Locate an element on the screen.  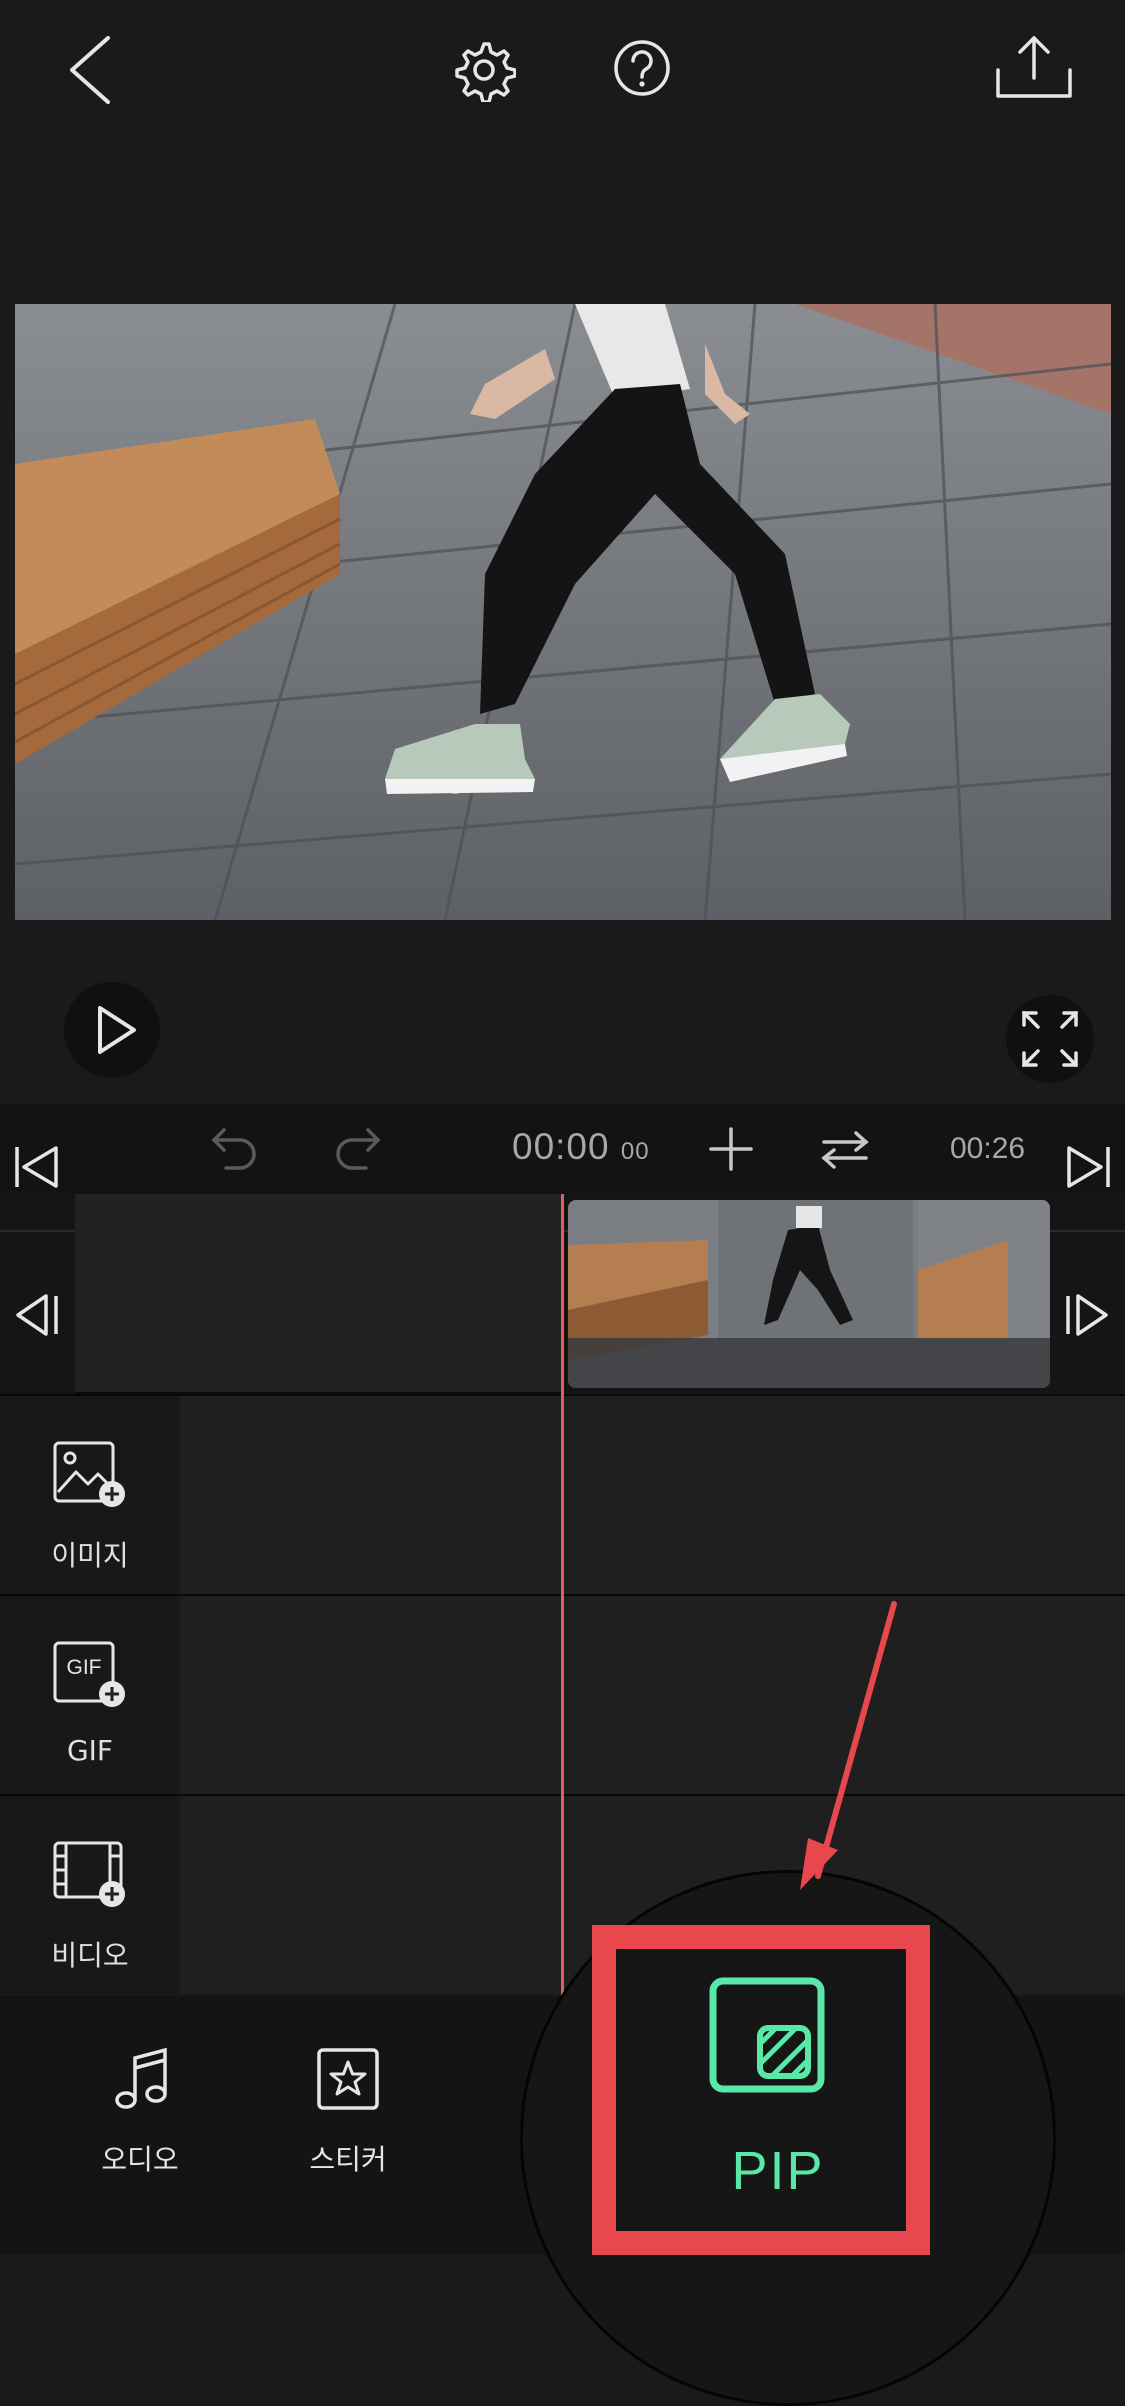
gif-add-icon: GIF is located at coordinates (90, 1675).